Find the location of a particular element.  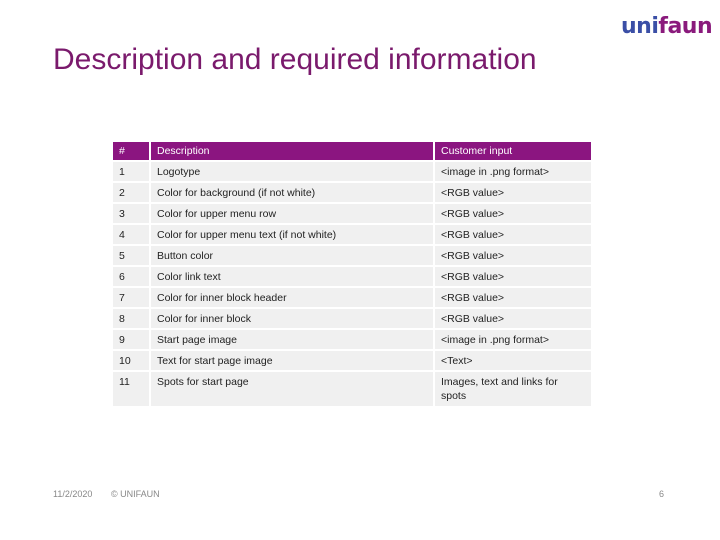

row-customer-input: <Text> is located at coordinates (513, 360).